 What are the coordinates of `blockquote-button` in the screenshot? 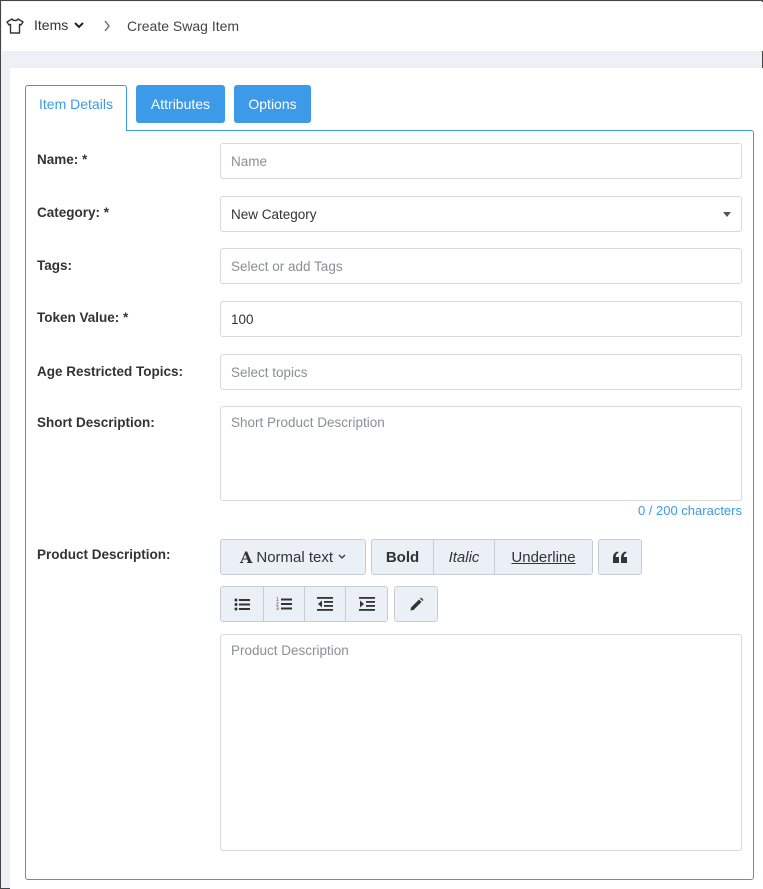 It's located at (620, 557).